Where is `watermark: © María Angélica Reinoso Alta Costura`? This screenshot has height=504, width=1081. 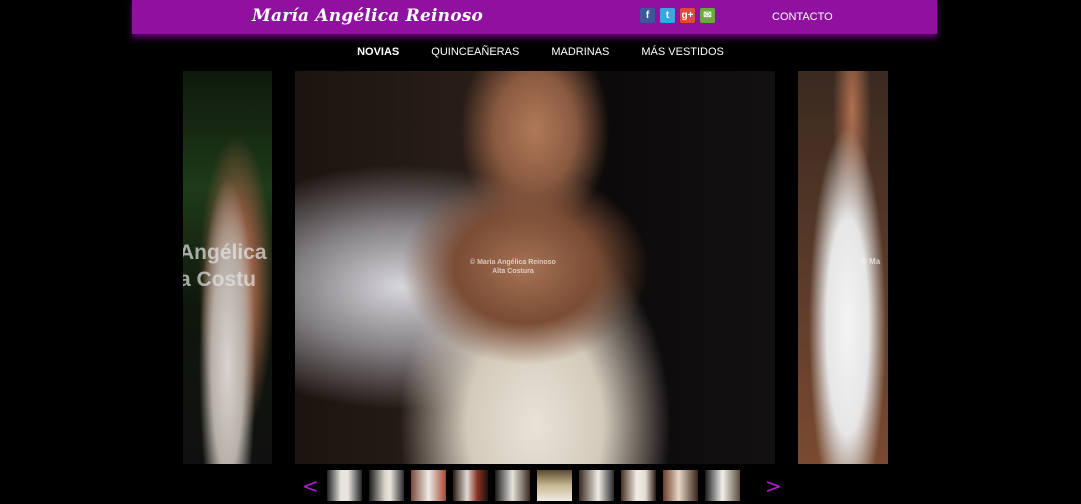 watermark: © María Angélica Reinoso Alta Costura is located at coordinates (513, 267).